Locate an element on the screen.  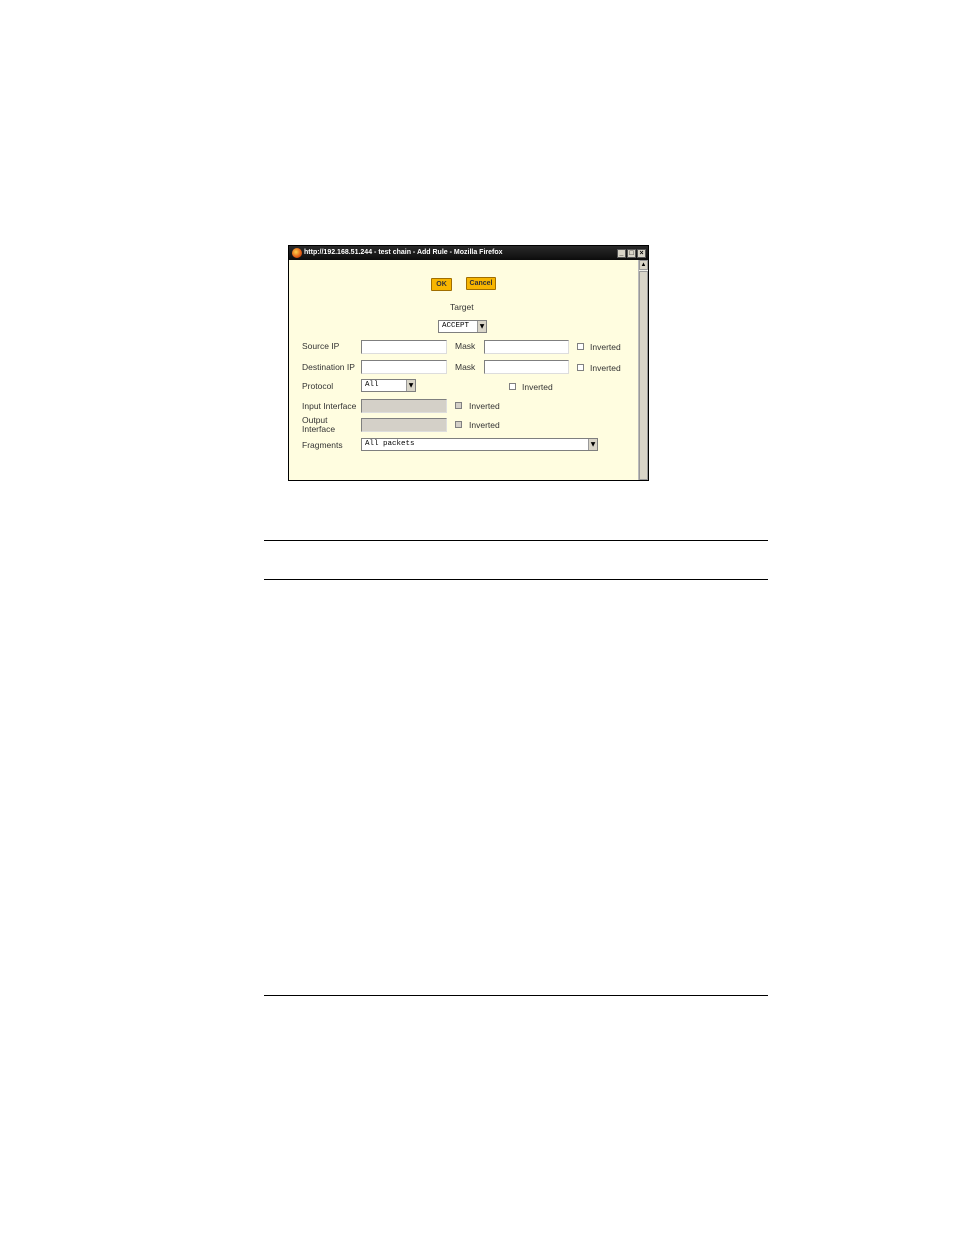
input-interface-inverted-label: Inverted is located at coordinates (484, 406).